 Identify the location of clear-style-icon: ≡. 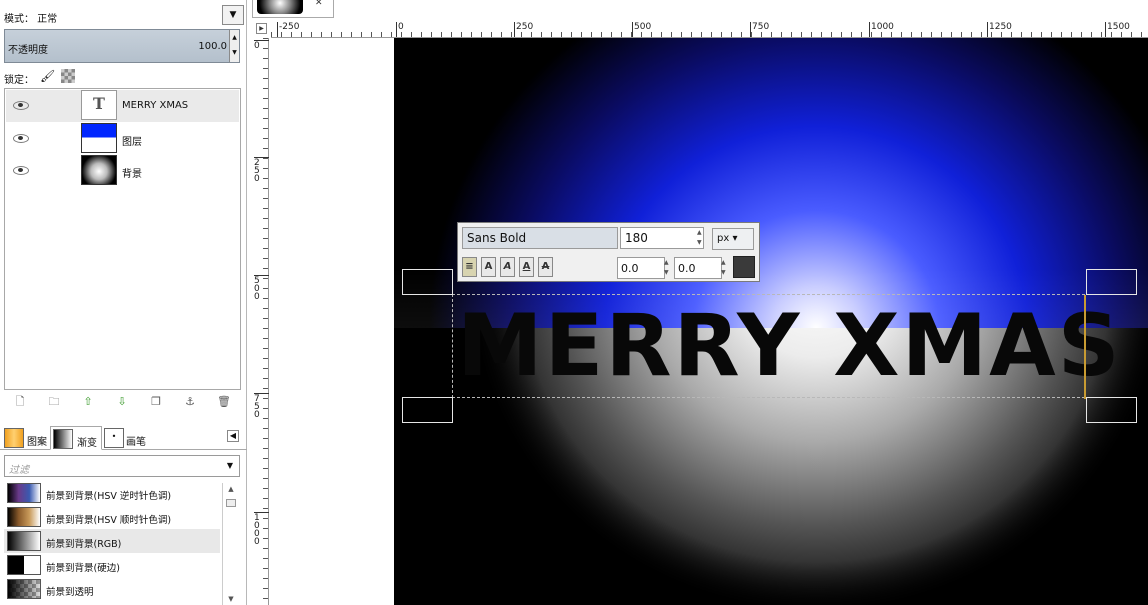
(469, 267).